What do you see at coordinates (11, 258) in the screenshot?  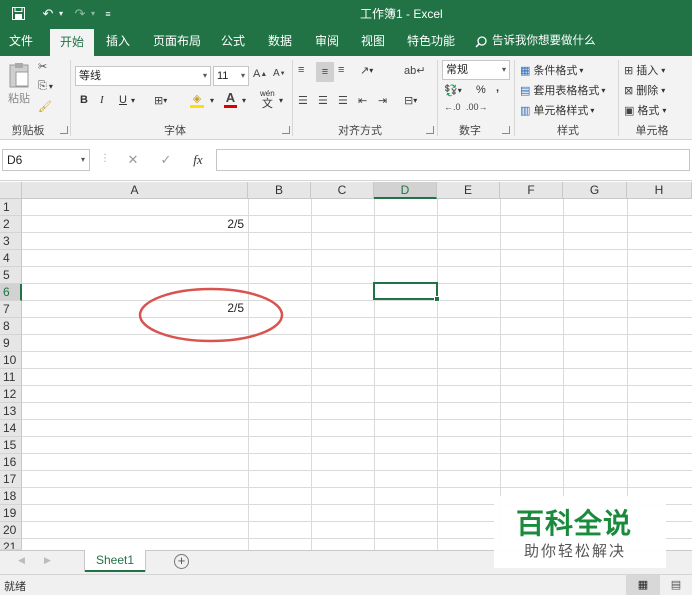 I see `row-header: 4` at bounding box center [11, 258].